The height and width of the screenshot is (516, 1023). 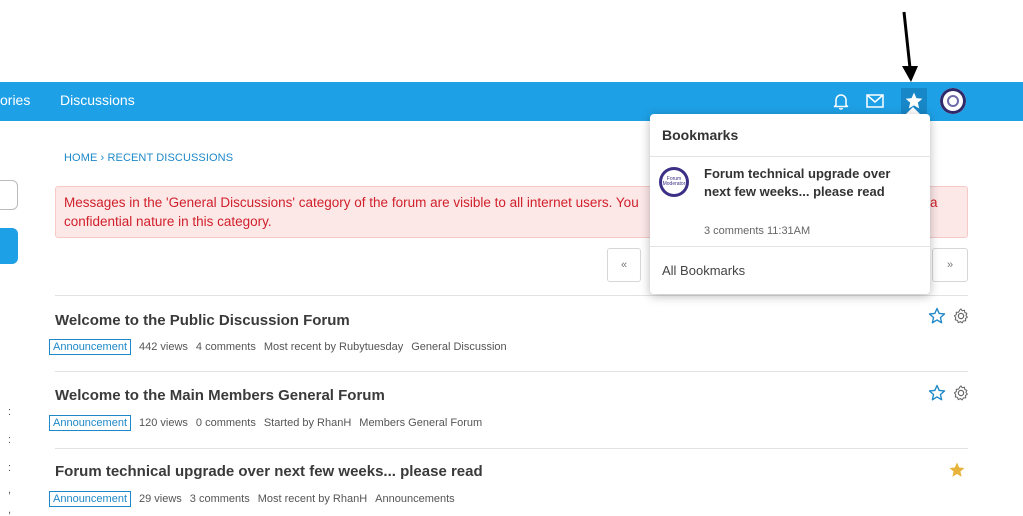 What do you see at coordinates (163, 347) in the screenshot?
I see `views-count: 442 views` at bounding box center [163, 347].